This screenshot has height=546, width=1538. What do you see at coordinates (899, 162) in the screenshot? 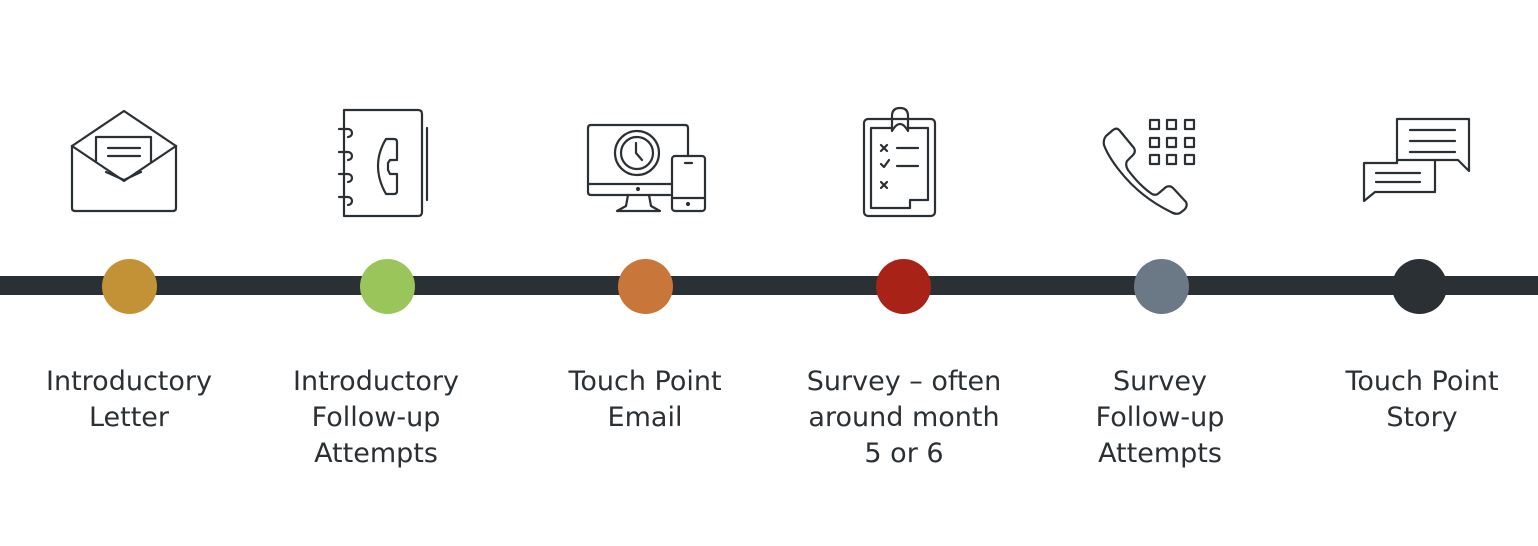
I see `clipboard-checklist-icon` at bounding box center [899, 162].